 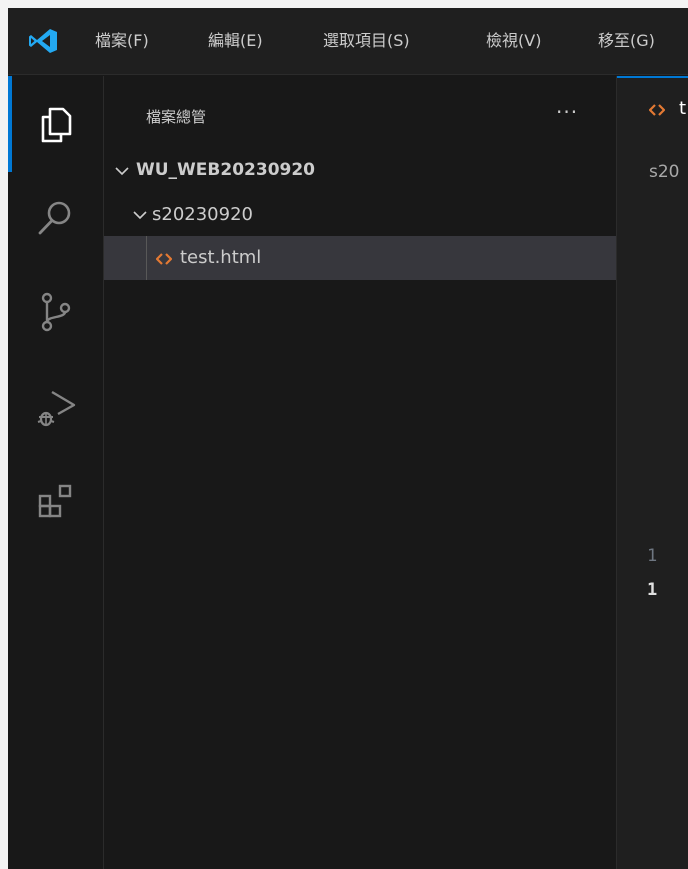 I want to click on run-debug-icon, so click(x=56, y=406).